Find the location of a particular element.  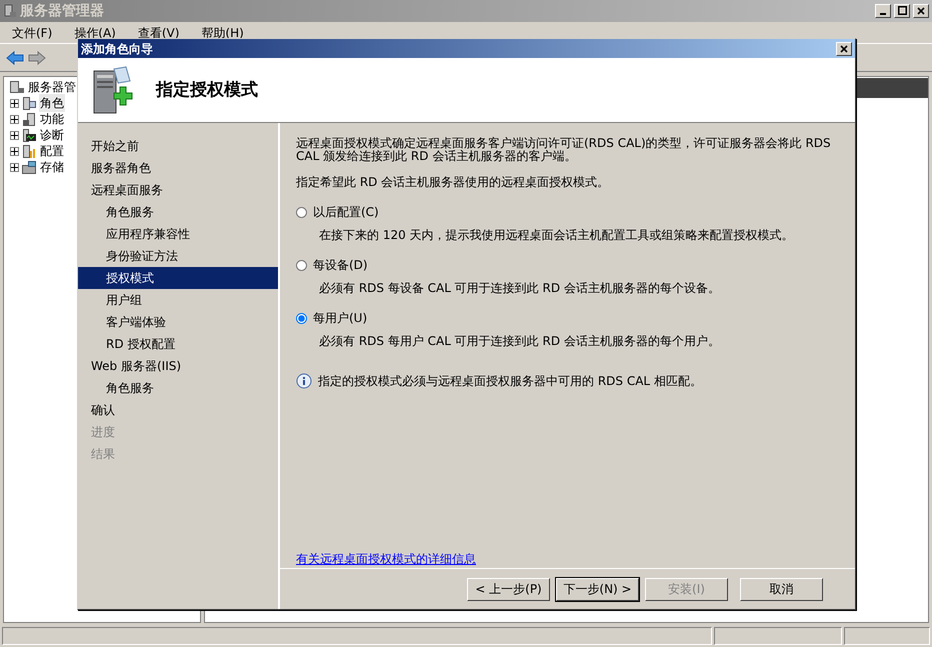

wizard-button: < 上一步(P) is located at coordinates (508, 589).